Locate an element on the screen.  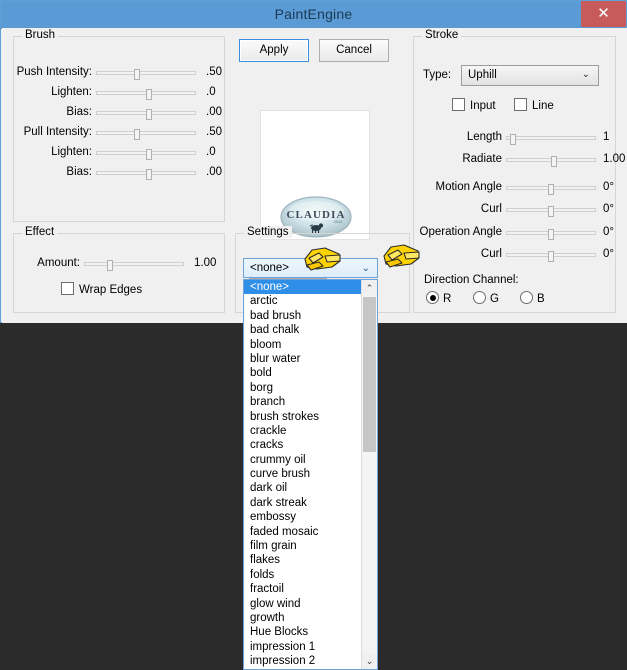
dropdown-option: film grain is located at coordinates (303, 546).